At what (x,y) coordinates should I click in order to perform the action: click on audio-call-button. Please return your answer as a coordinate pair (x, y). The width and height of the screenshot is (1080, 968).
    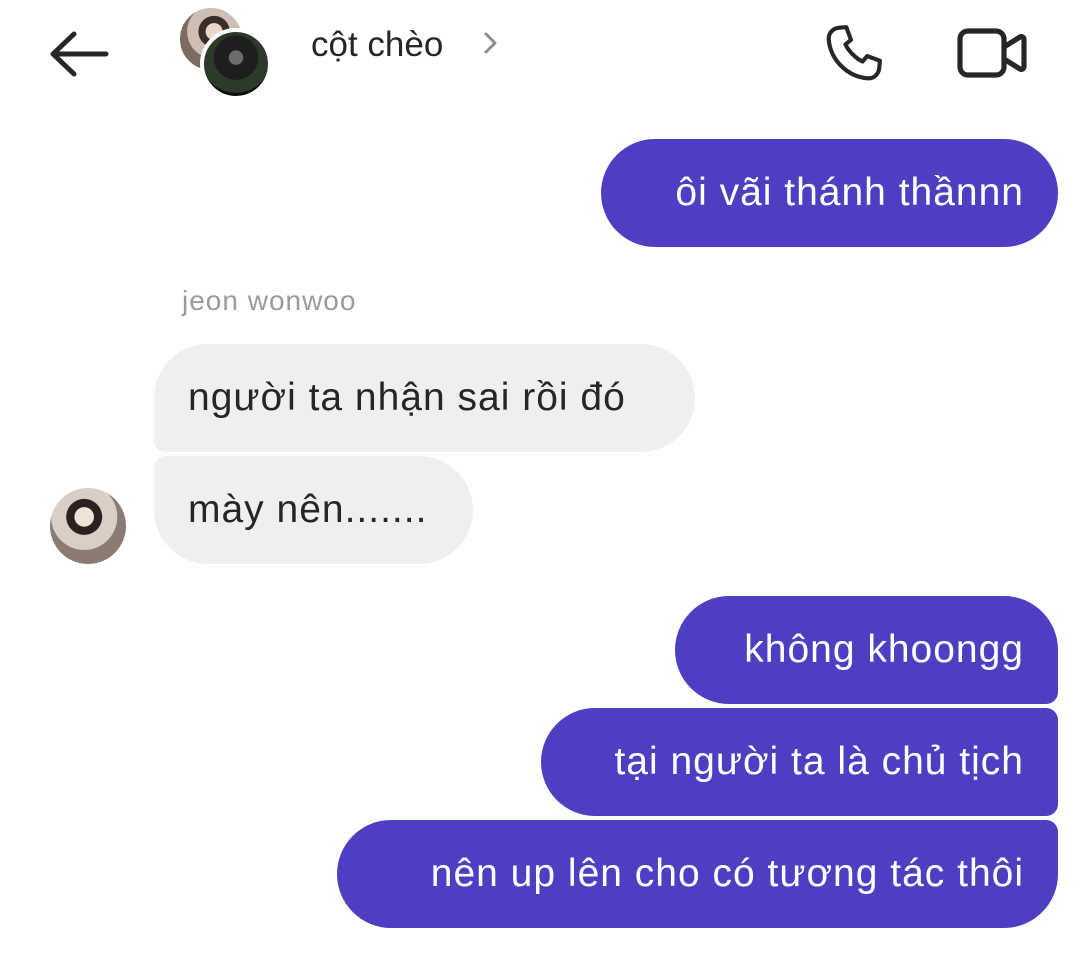
    Looking at the image, I should click on (854, 53).